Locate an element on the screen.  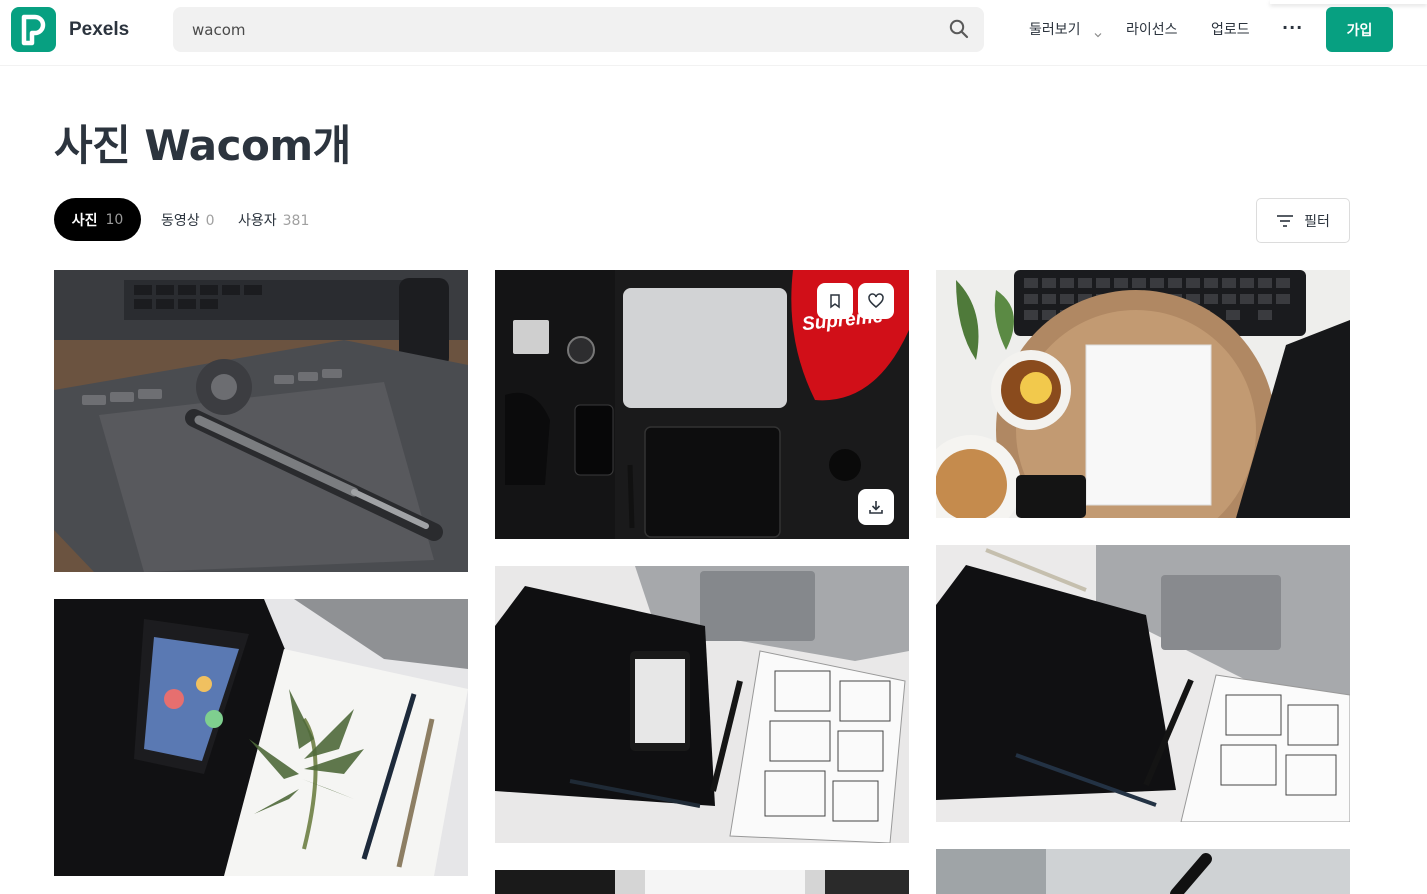
top-header: Pexels 둘러보기 라이선스 업로드 ··· 가입 is located at coordinates (713, 33).